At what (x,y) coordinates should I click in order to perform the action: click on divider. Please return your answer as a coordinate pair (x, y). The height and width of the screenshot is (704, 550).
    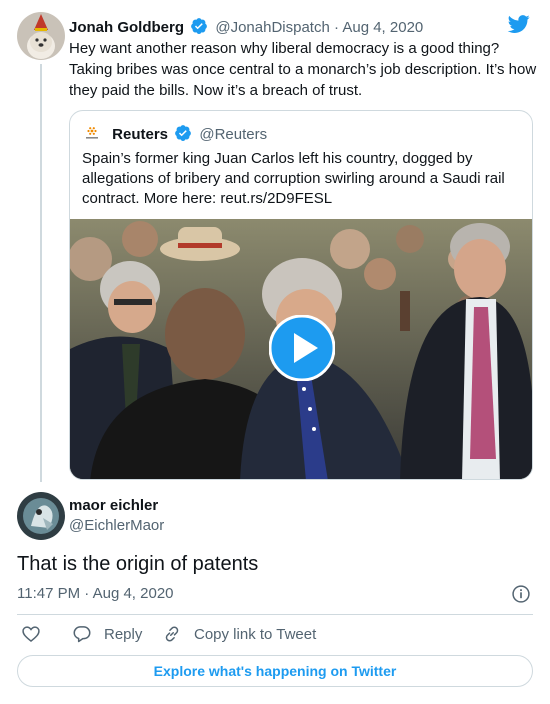
    Looking at the image, I should click on (275, 614).